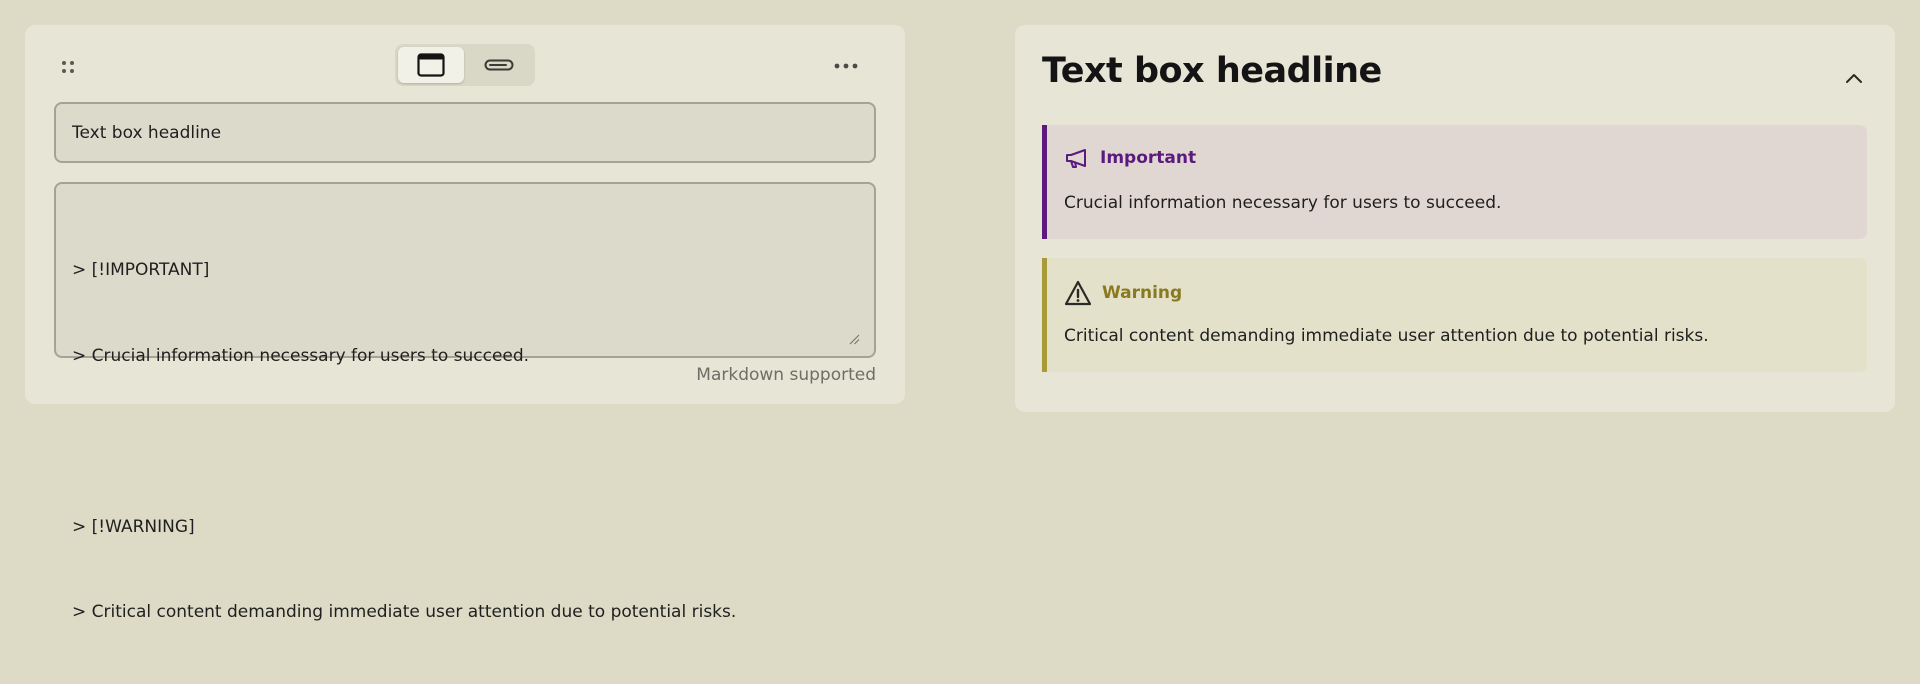 This screenshot has width=1920, height=684. I want to click on callout-header: Important, so click(1130, 158).